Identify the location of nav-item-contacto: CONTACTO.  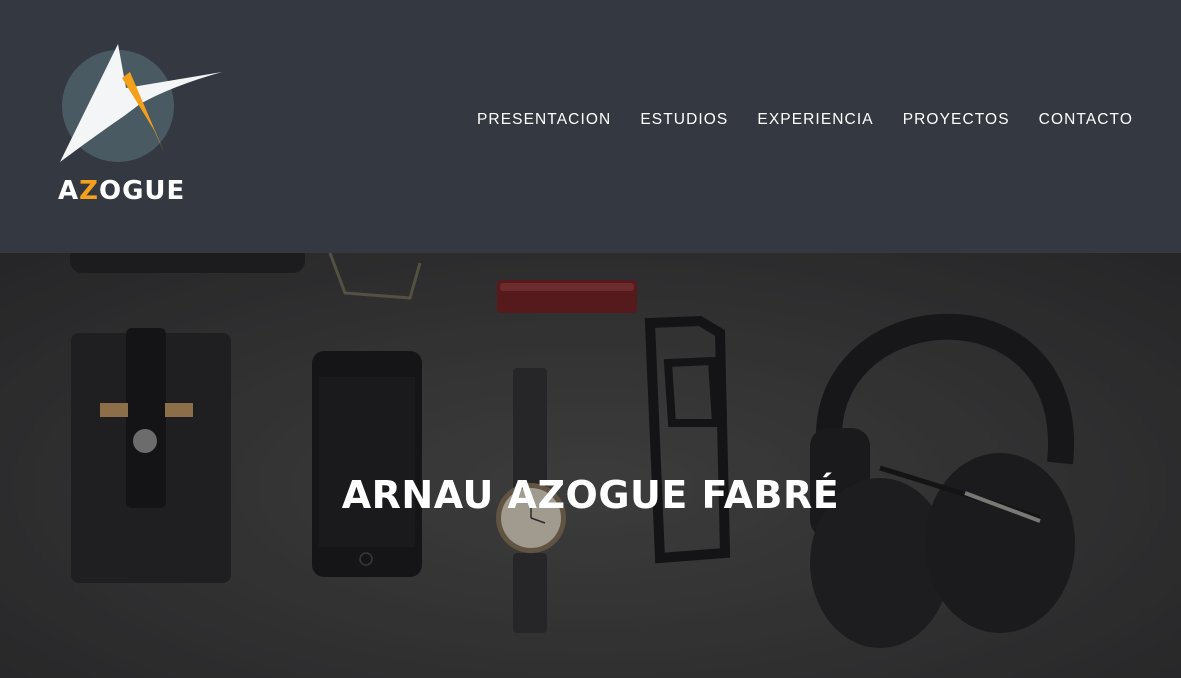
(1086, 120).